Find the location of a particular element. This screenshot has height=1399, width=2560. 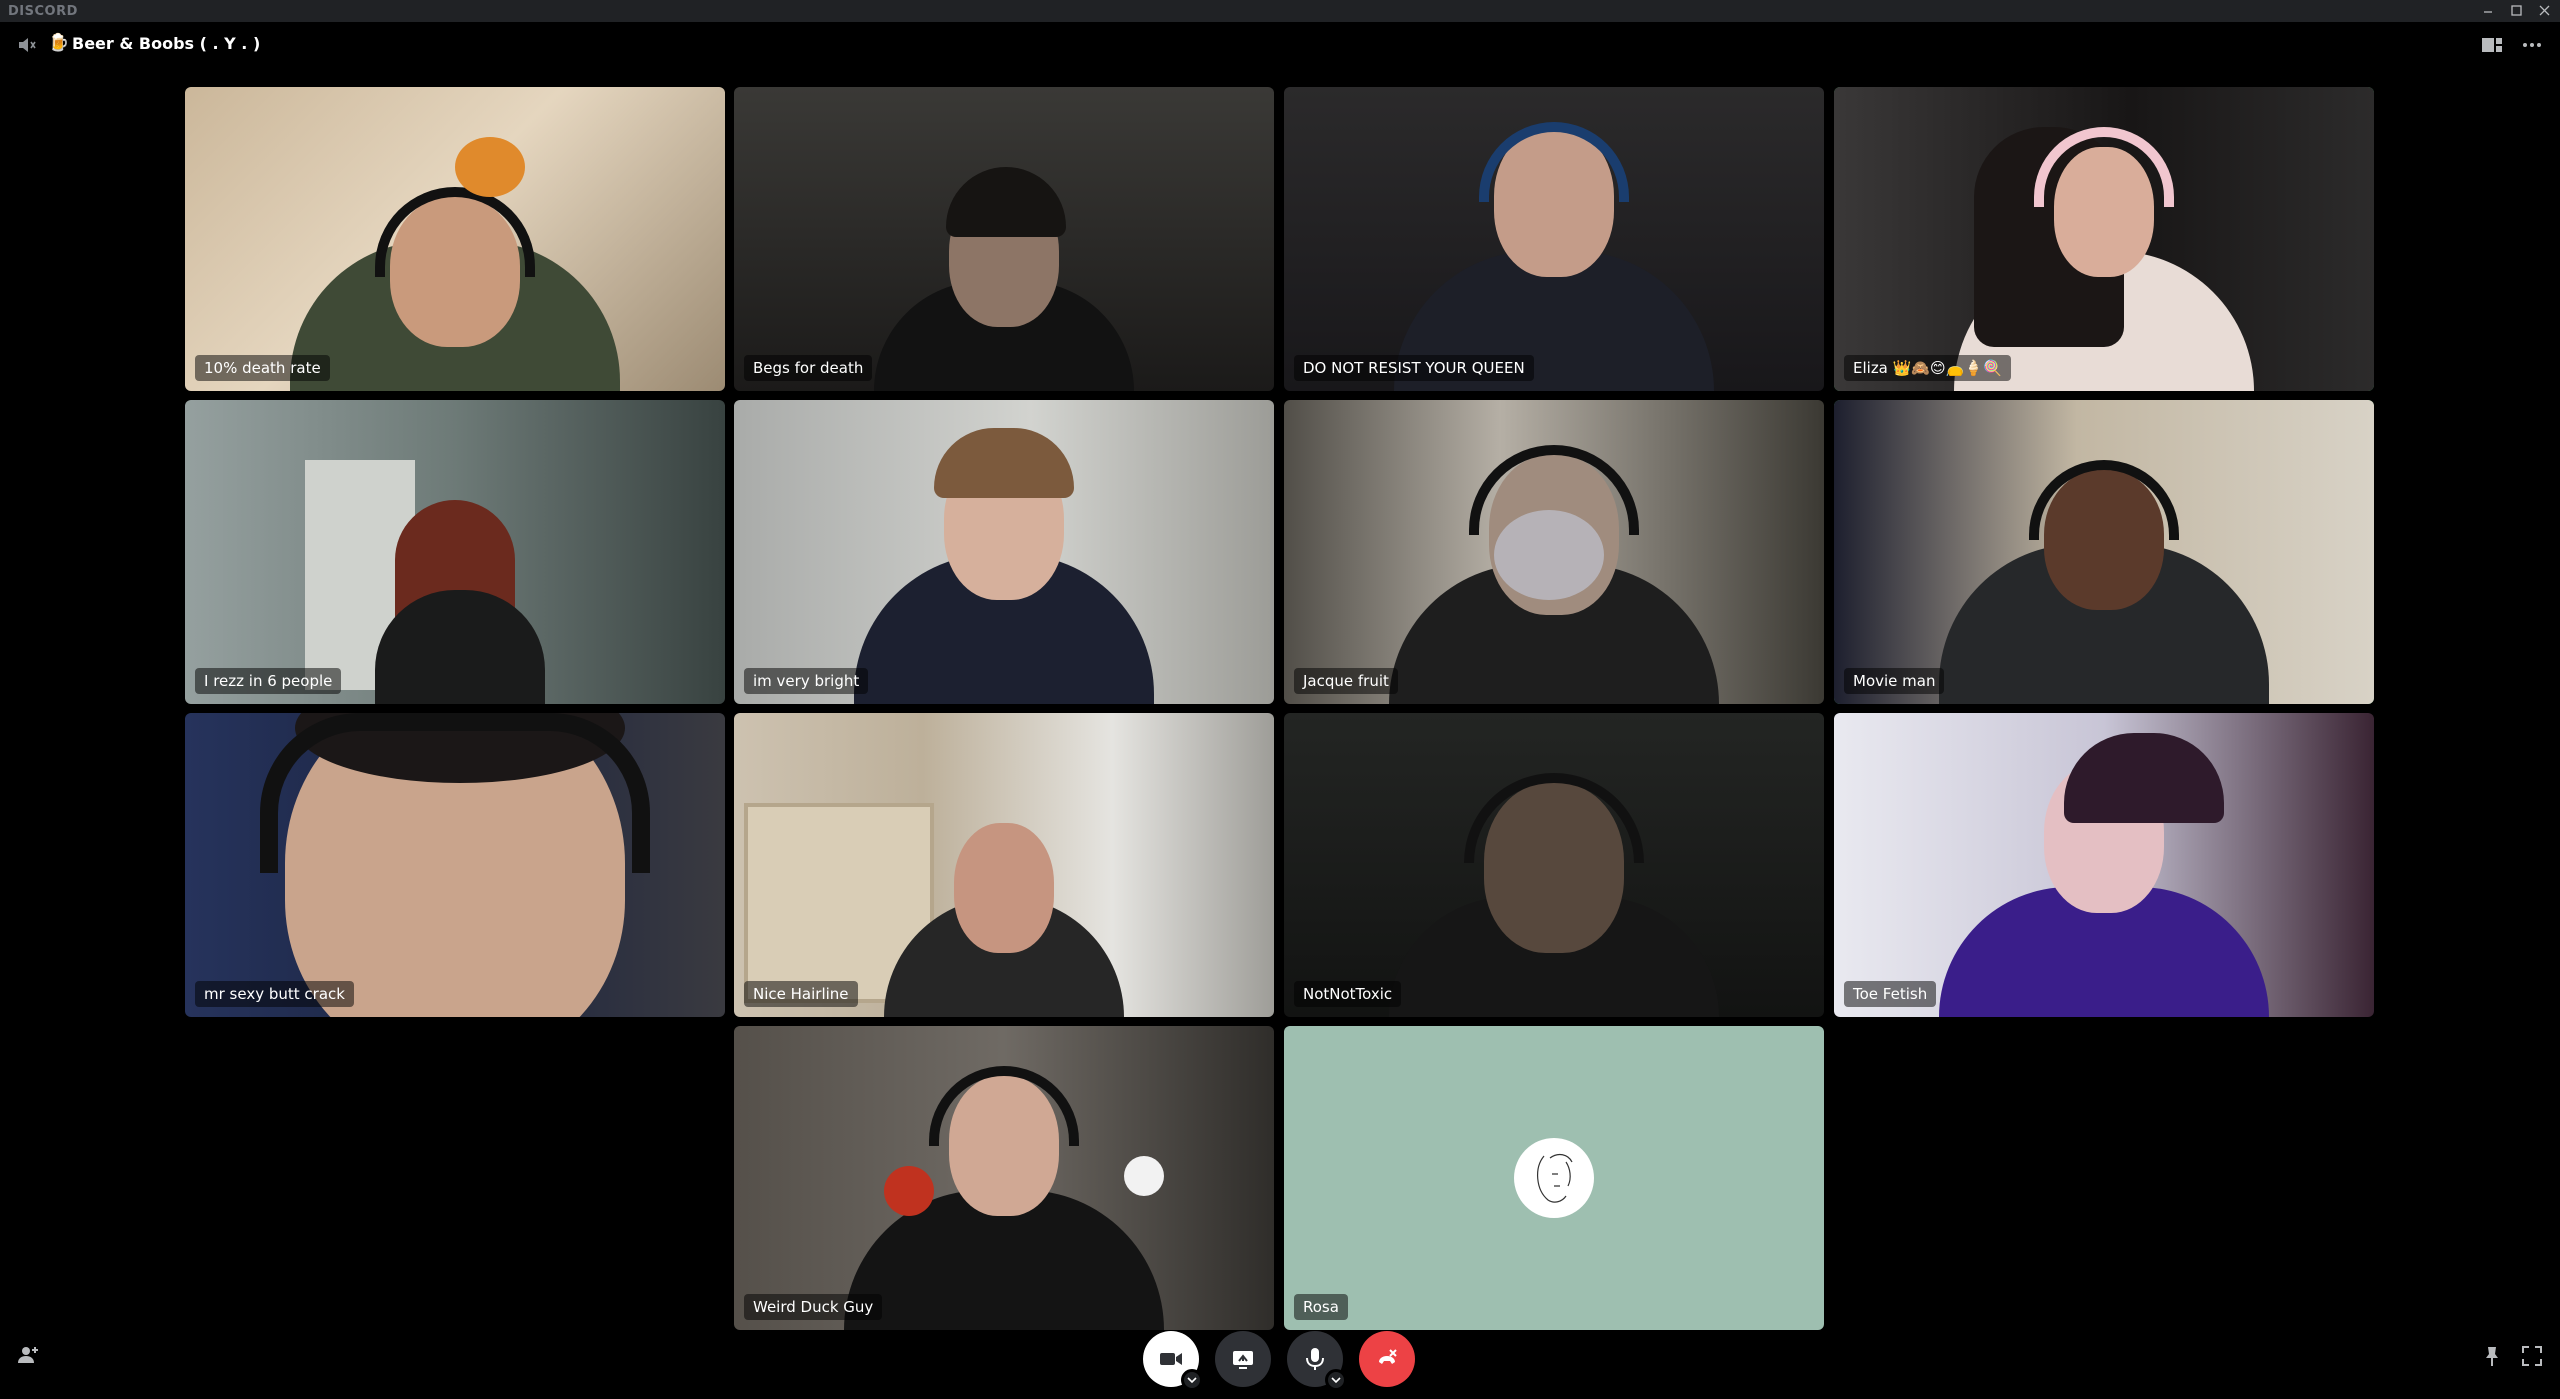

video-tile-speaking: Eliza 👑🙈😊👝🍦🍭 is located at coordinates (2104, 239).